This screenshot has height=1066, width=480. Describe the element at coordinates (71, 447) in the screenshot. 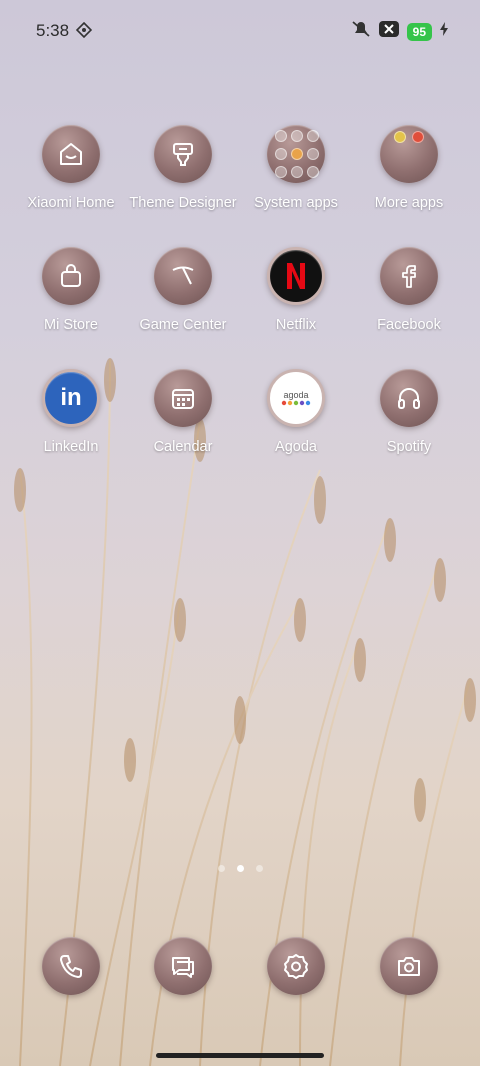

I see `app-label: LinkedIn` at that location.